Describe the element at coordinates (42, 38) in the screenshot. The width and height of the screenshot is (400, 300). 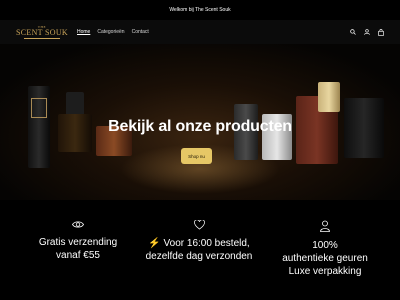
I see `logo-underline` at that location.